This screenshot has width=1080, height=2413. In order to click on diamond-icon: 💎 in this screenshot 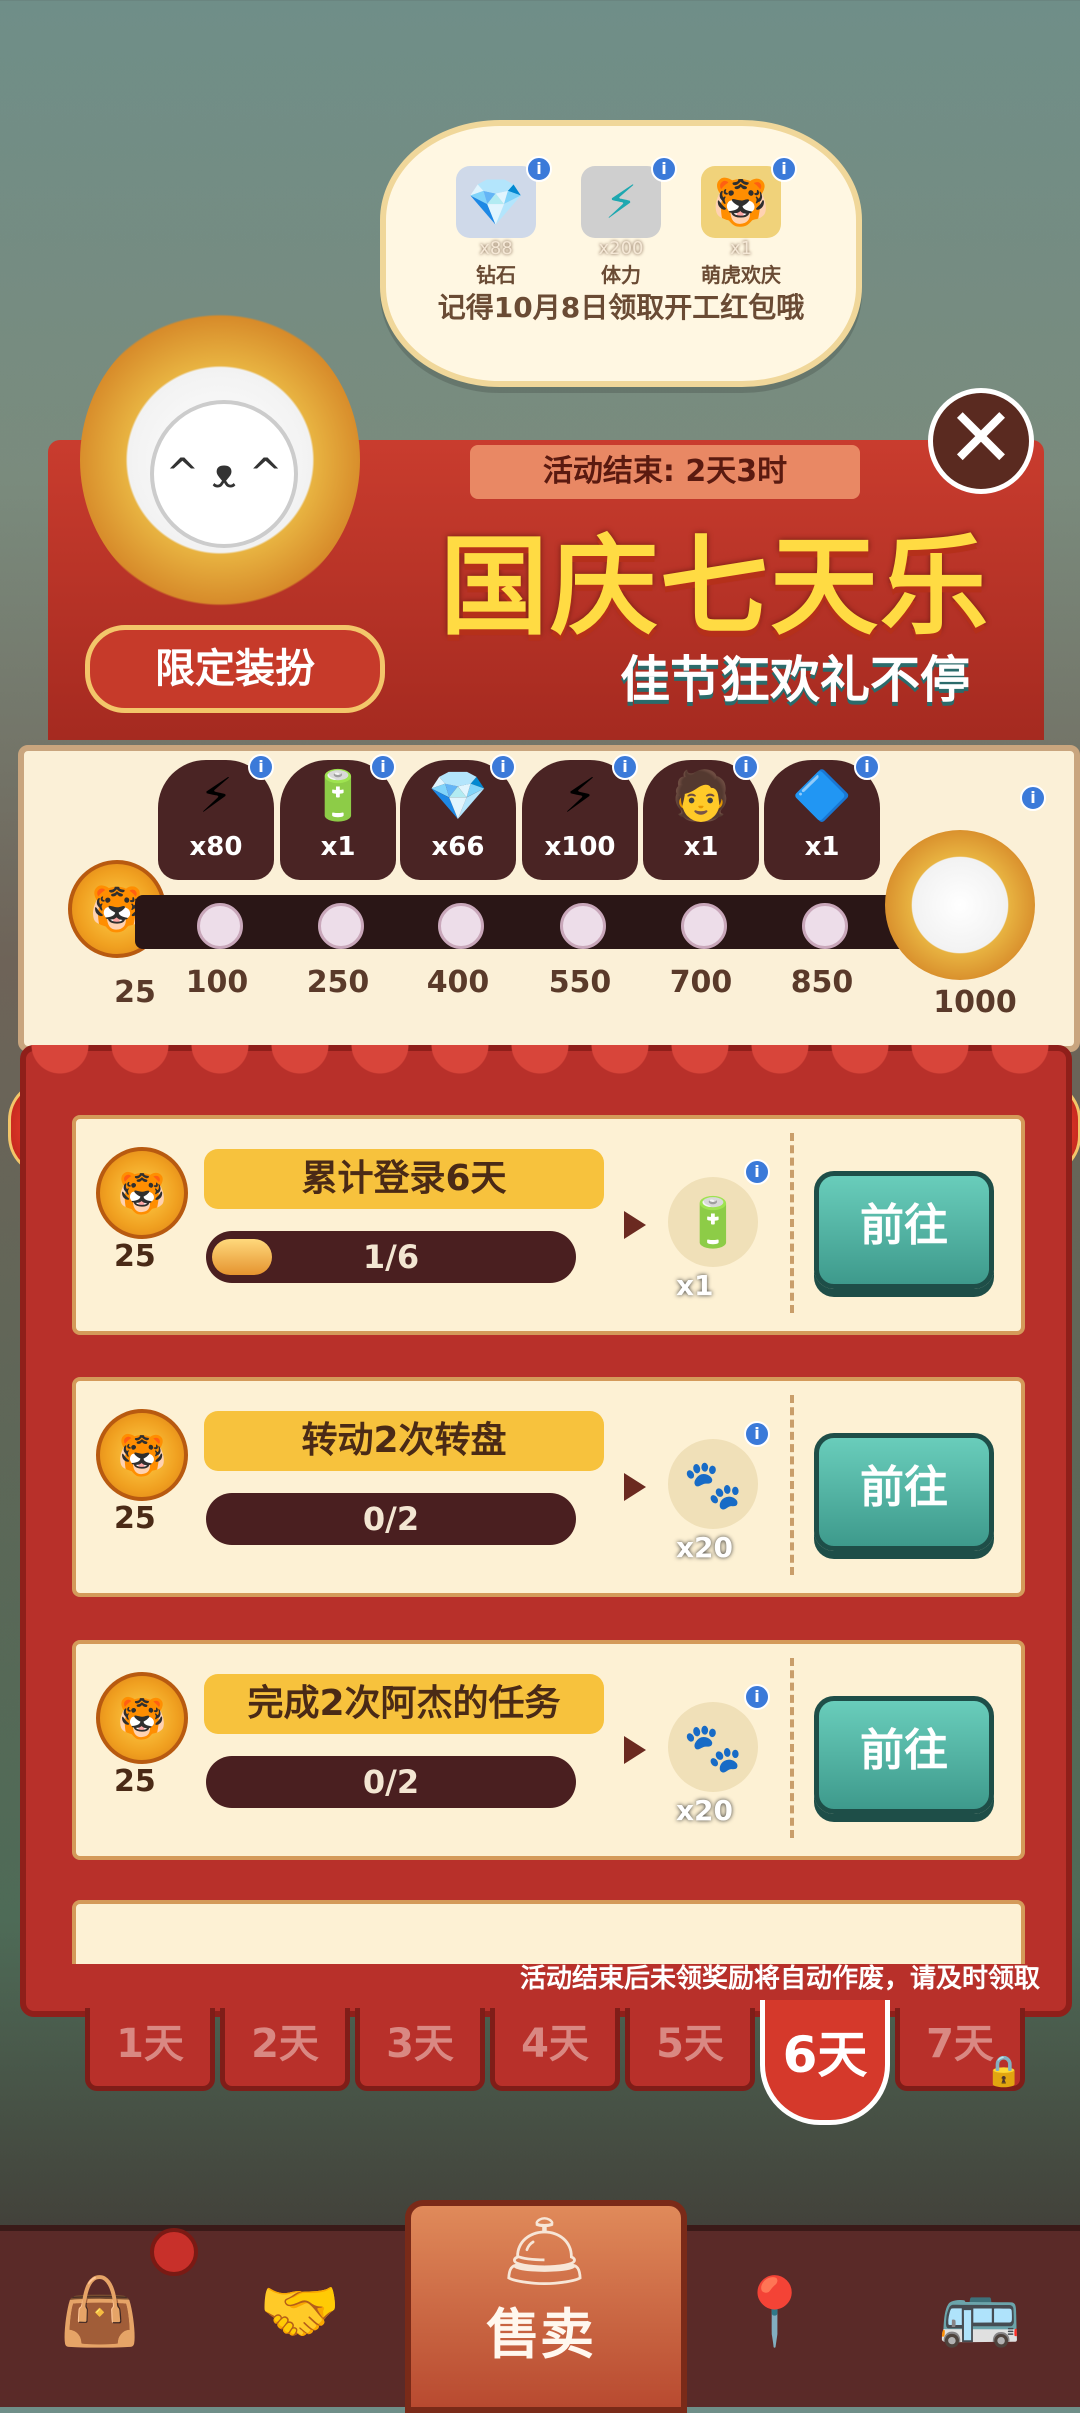, I will do `click(496, 202)`.